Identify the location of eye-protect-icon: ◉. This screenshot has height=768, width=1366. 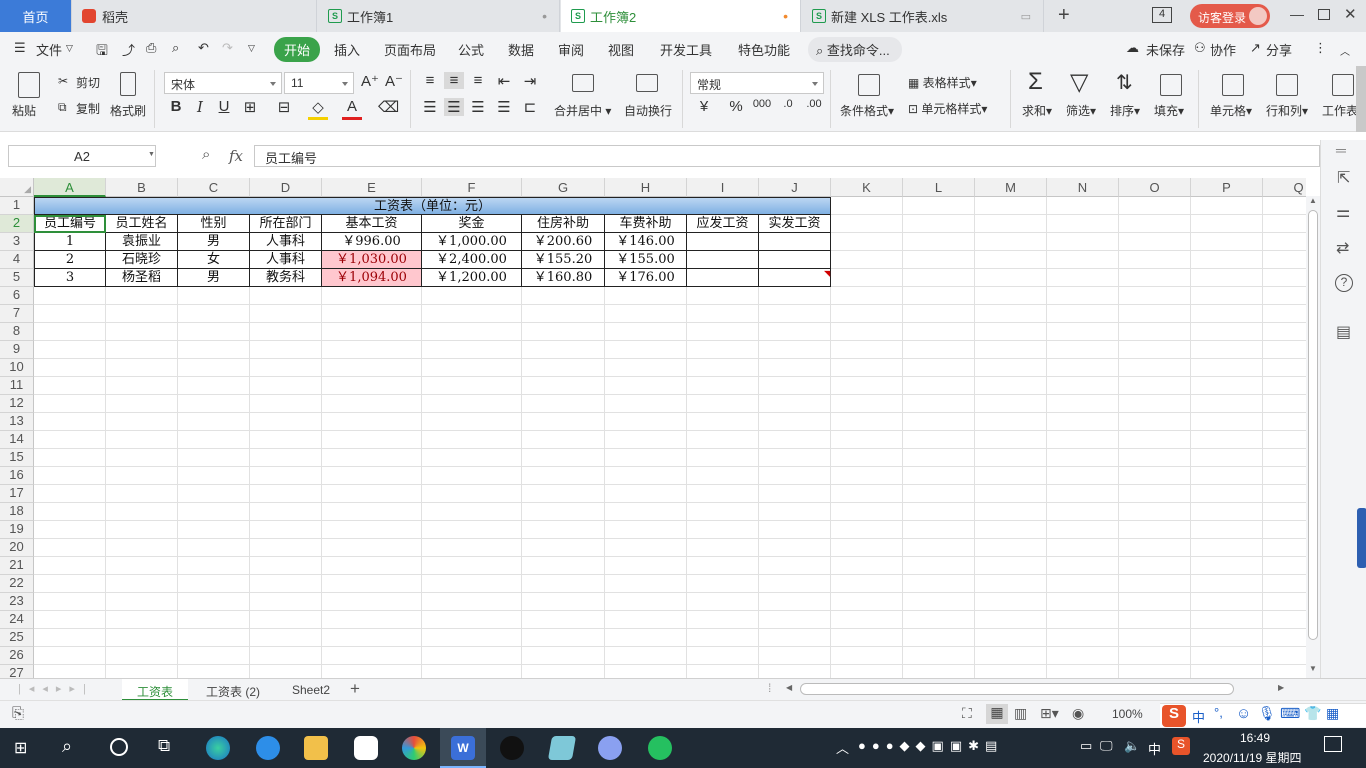
(1078, 713).